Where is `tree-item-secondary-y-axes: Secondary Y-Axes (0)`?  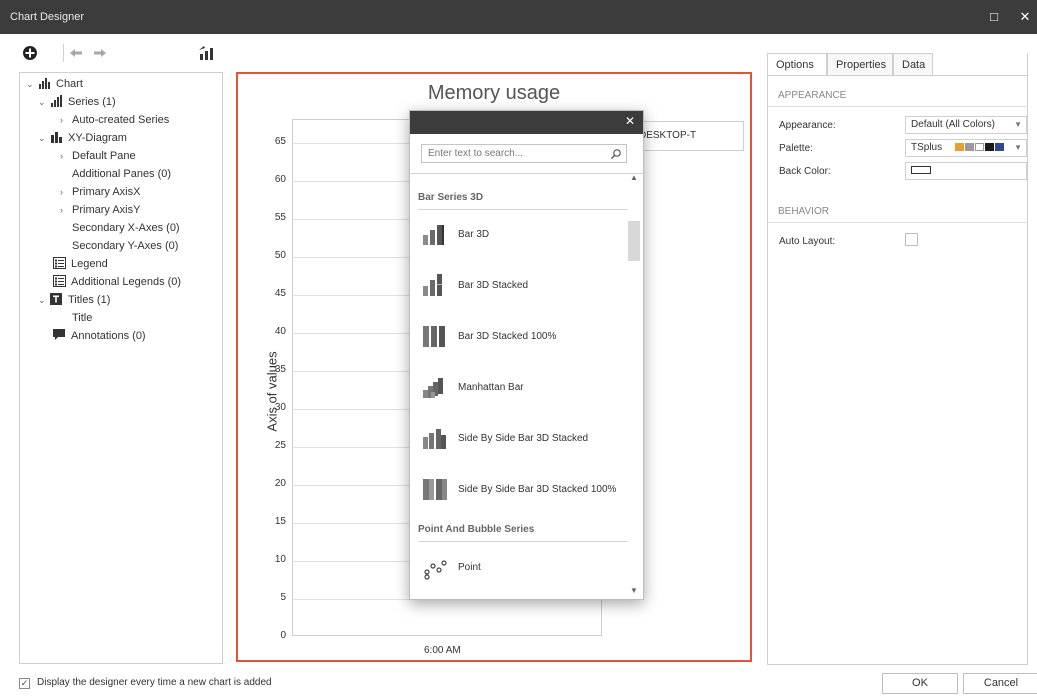 tree-item-secondary-y-axes: Secondary Y-Axes (0) is located at coordinates (125, 246).